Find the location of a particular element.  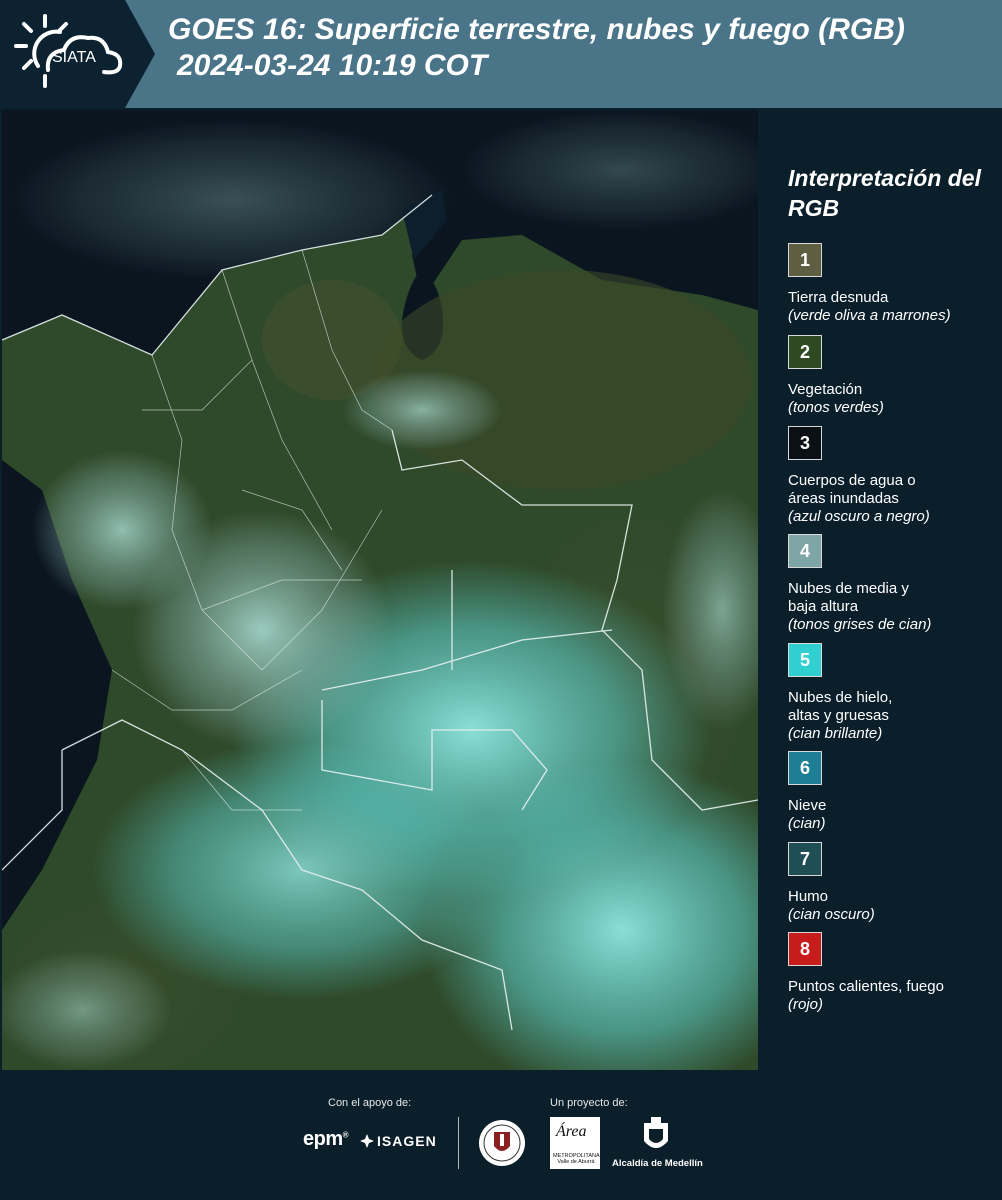

legend-note: (cian brillante) is located at coordinates (835, 733).